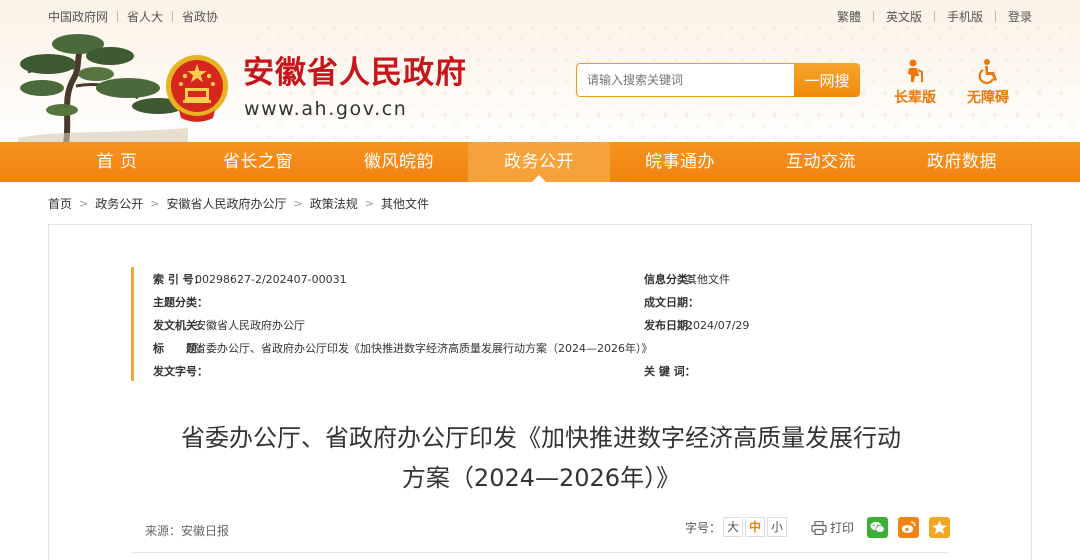 The image size is (1080, 560). I want to click on share-favorite-button, so click(939, 527).